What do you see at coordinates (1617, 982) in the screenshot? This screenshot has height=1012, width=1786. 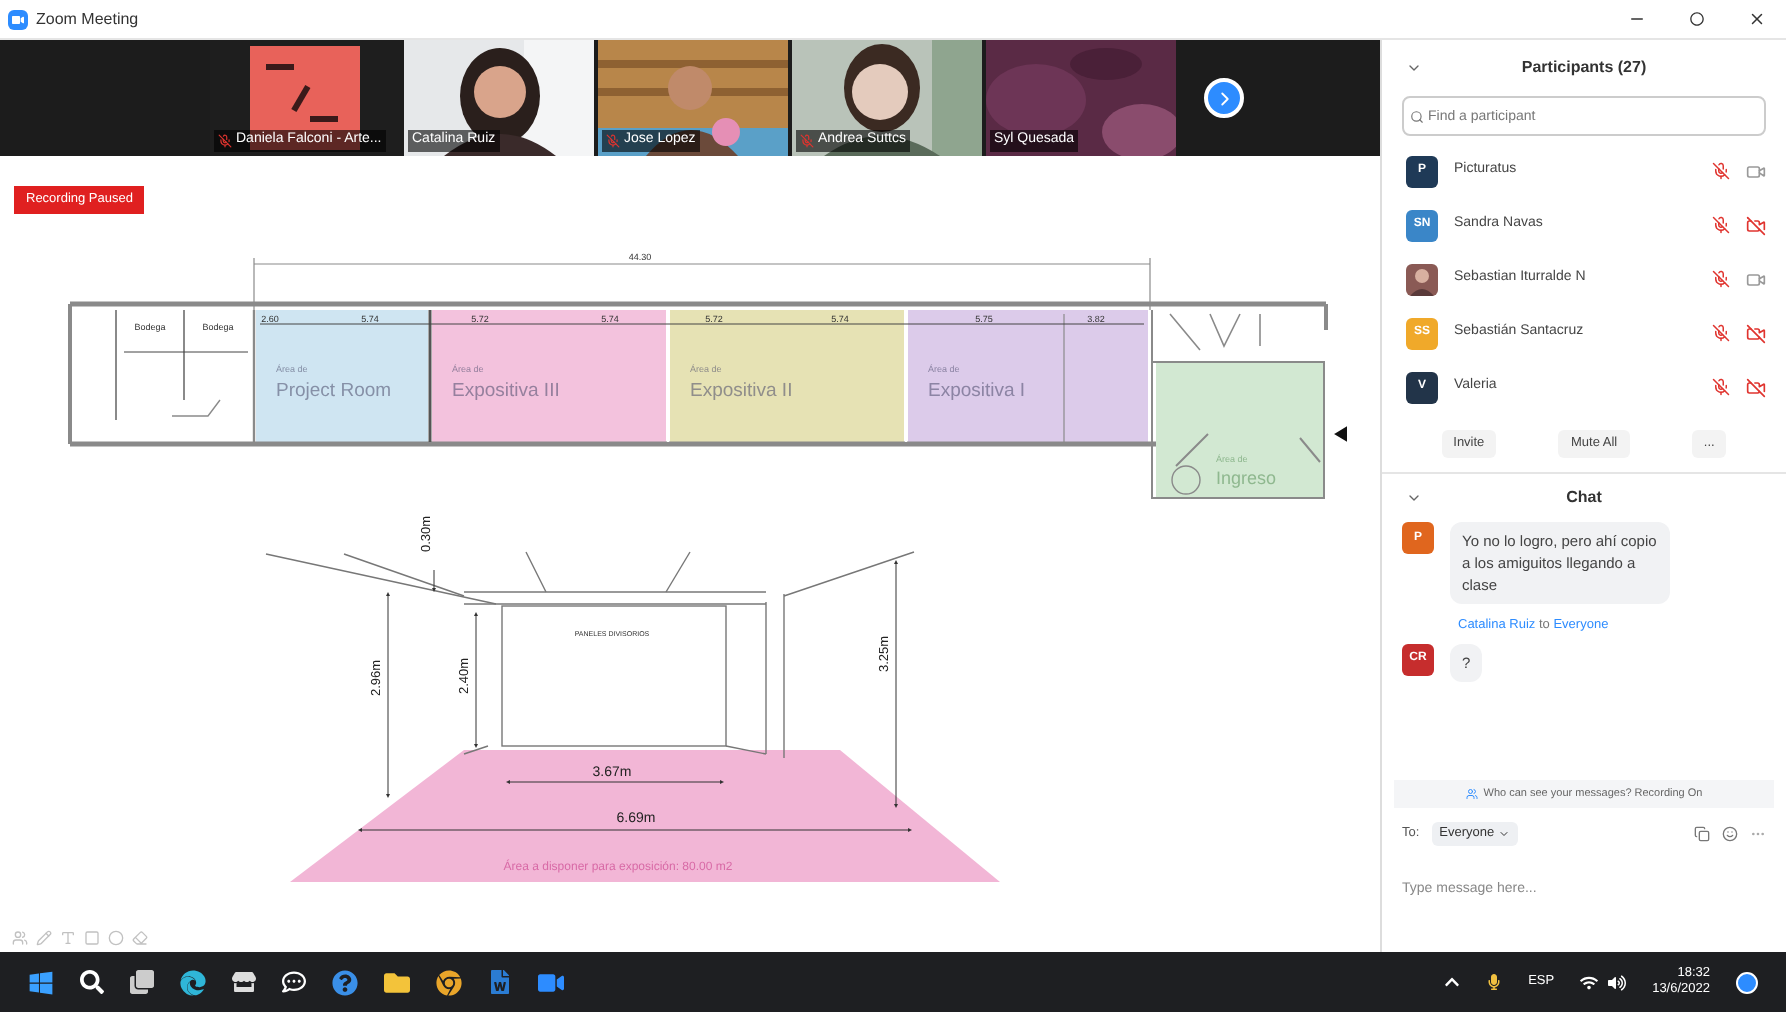 I see `volume-icon` at bounding box center [1617, 982].